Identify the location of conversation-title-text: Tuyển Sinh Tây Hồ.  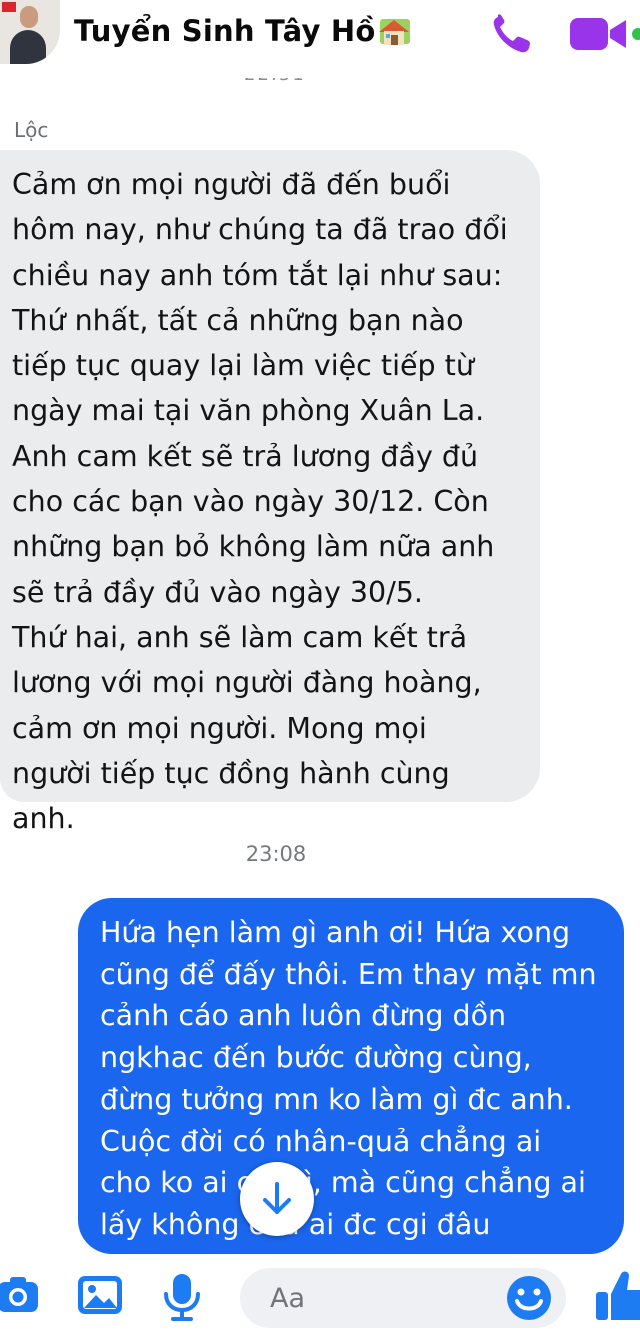
(225, 31).